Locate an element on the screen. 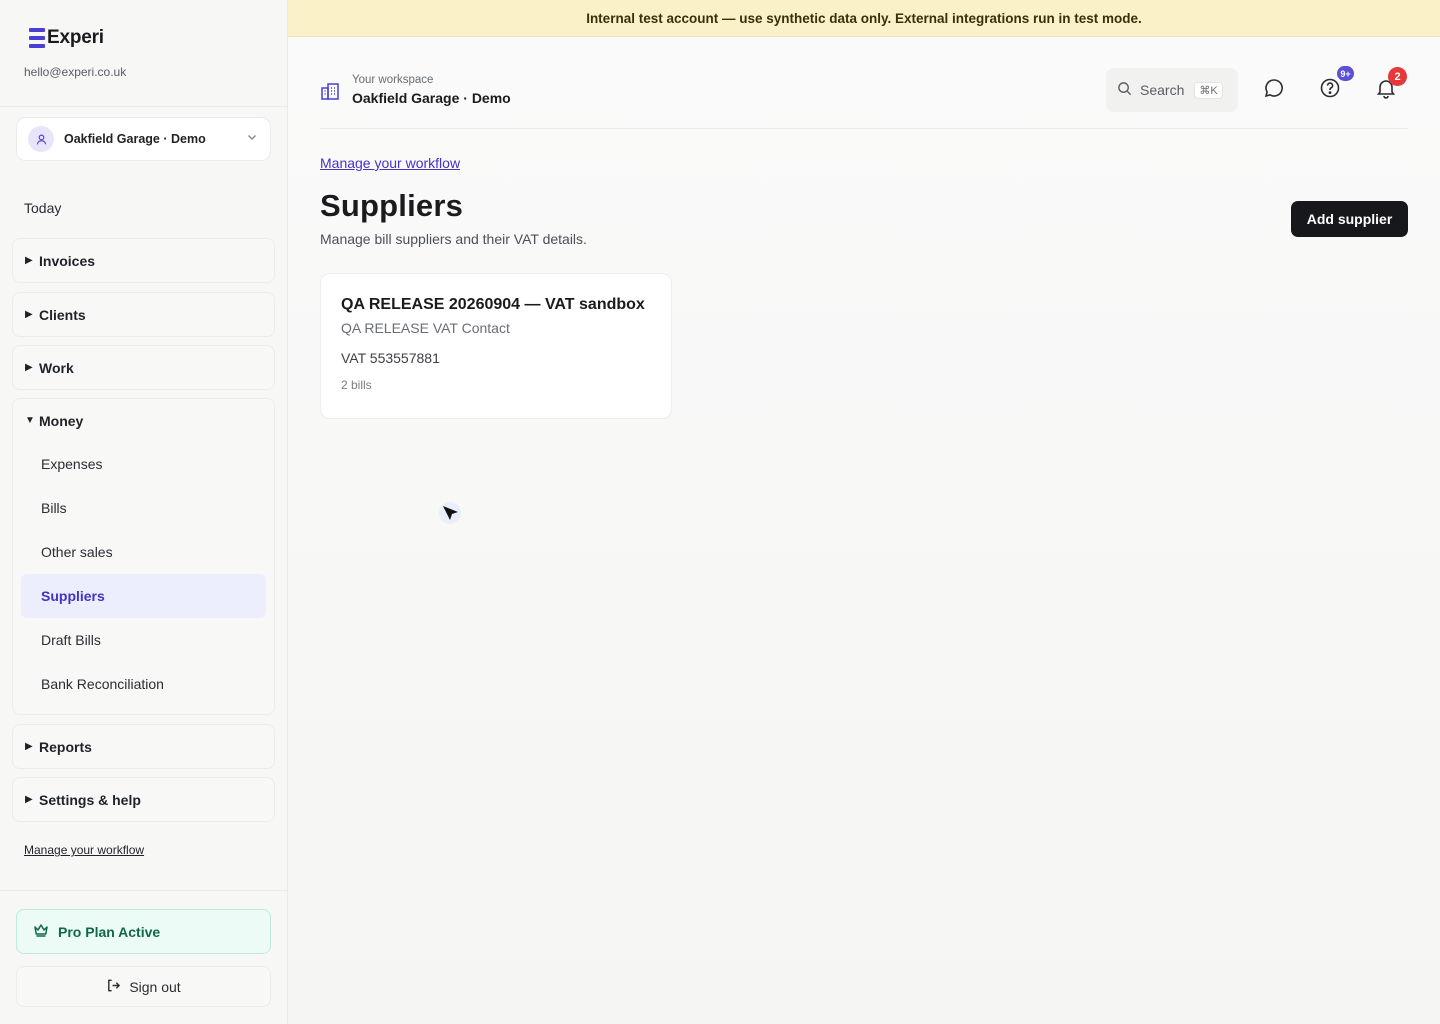  nav-group-clients: ▶ Clients is located at coordinates (143, 314).